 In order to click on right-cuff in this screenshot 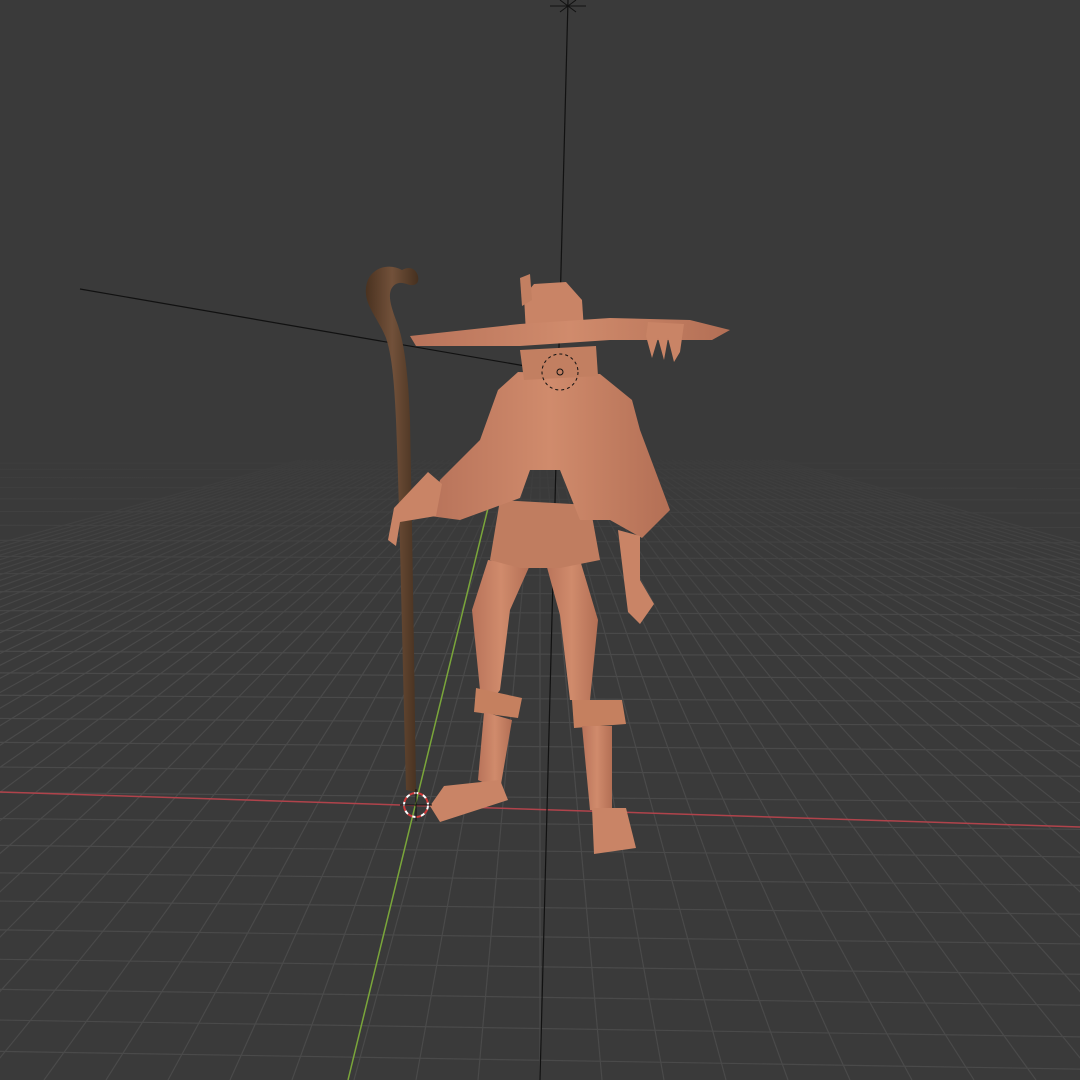, I will do `click(599, 714)`.